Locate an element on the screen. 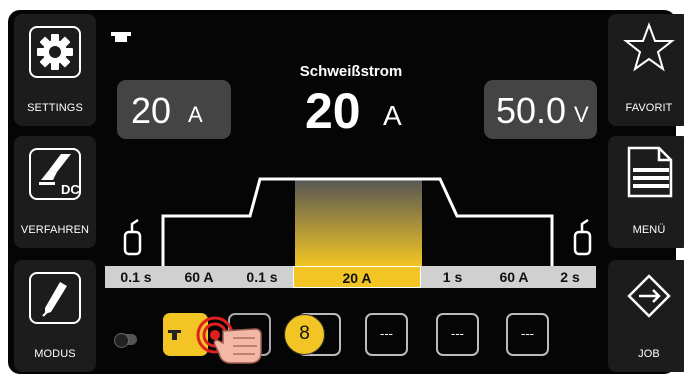 This screenshot has width=684, height=384. active-phase-highlight is located at coordinates (358, 222).